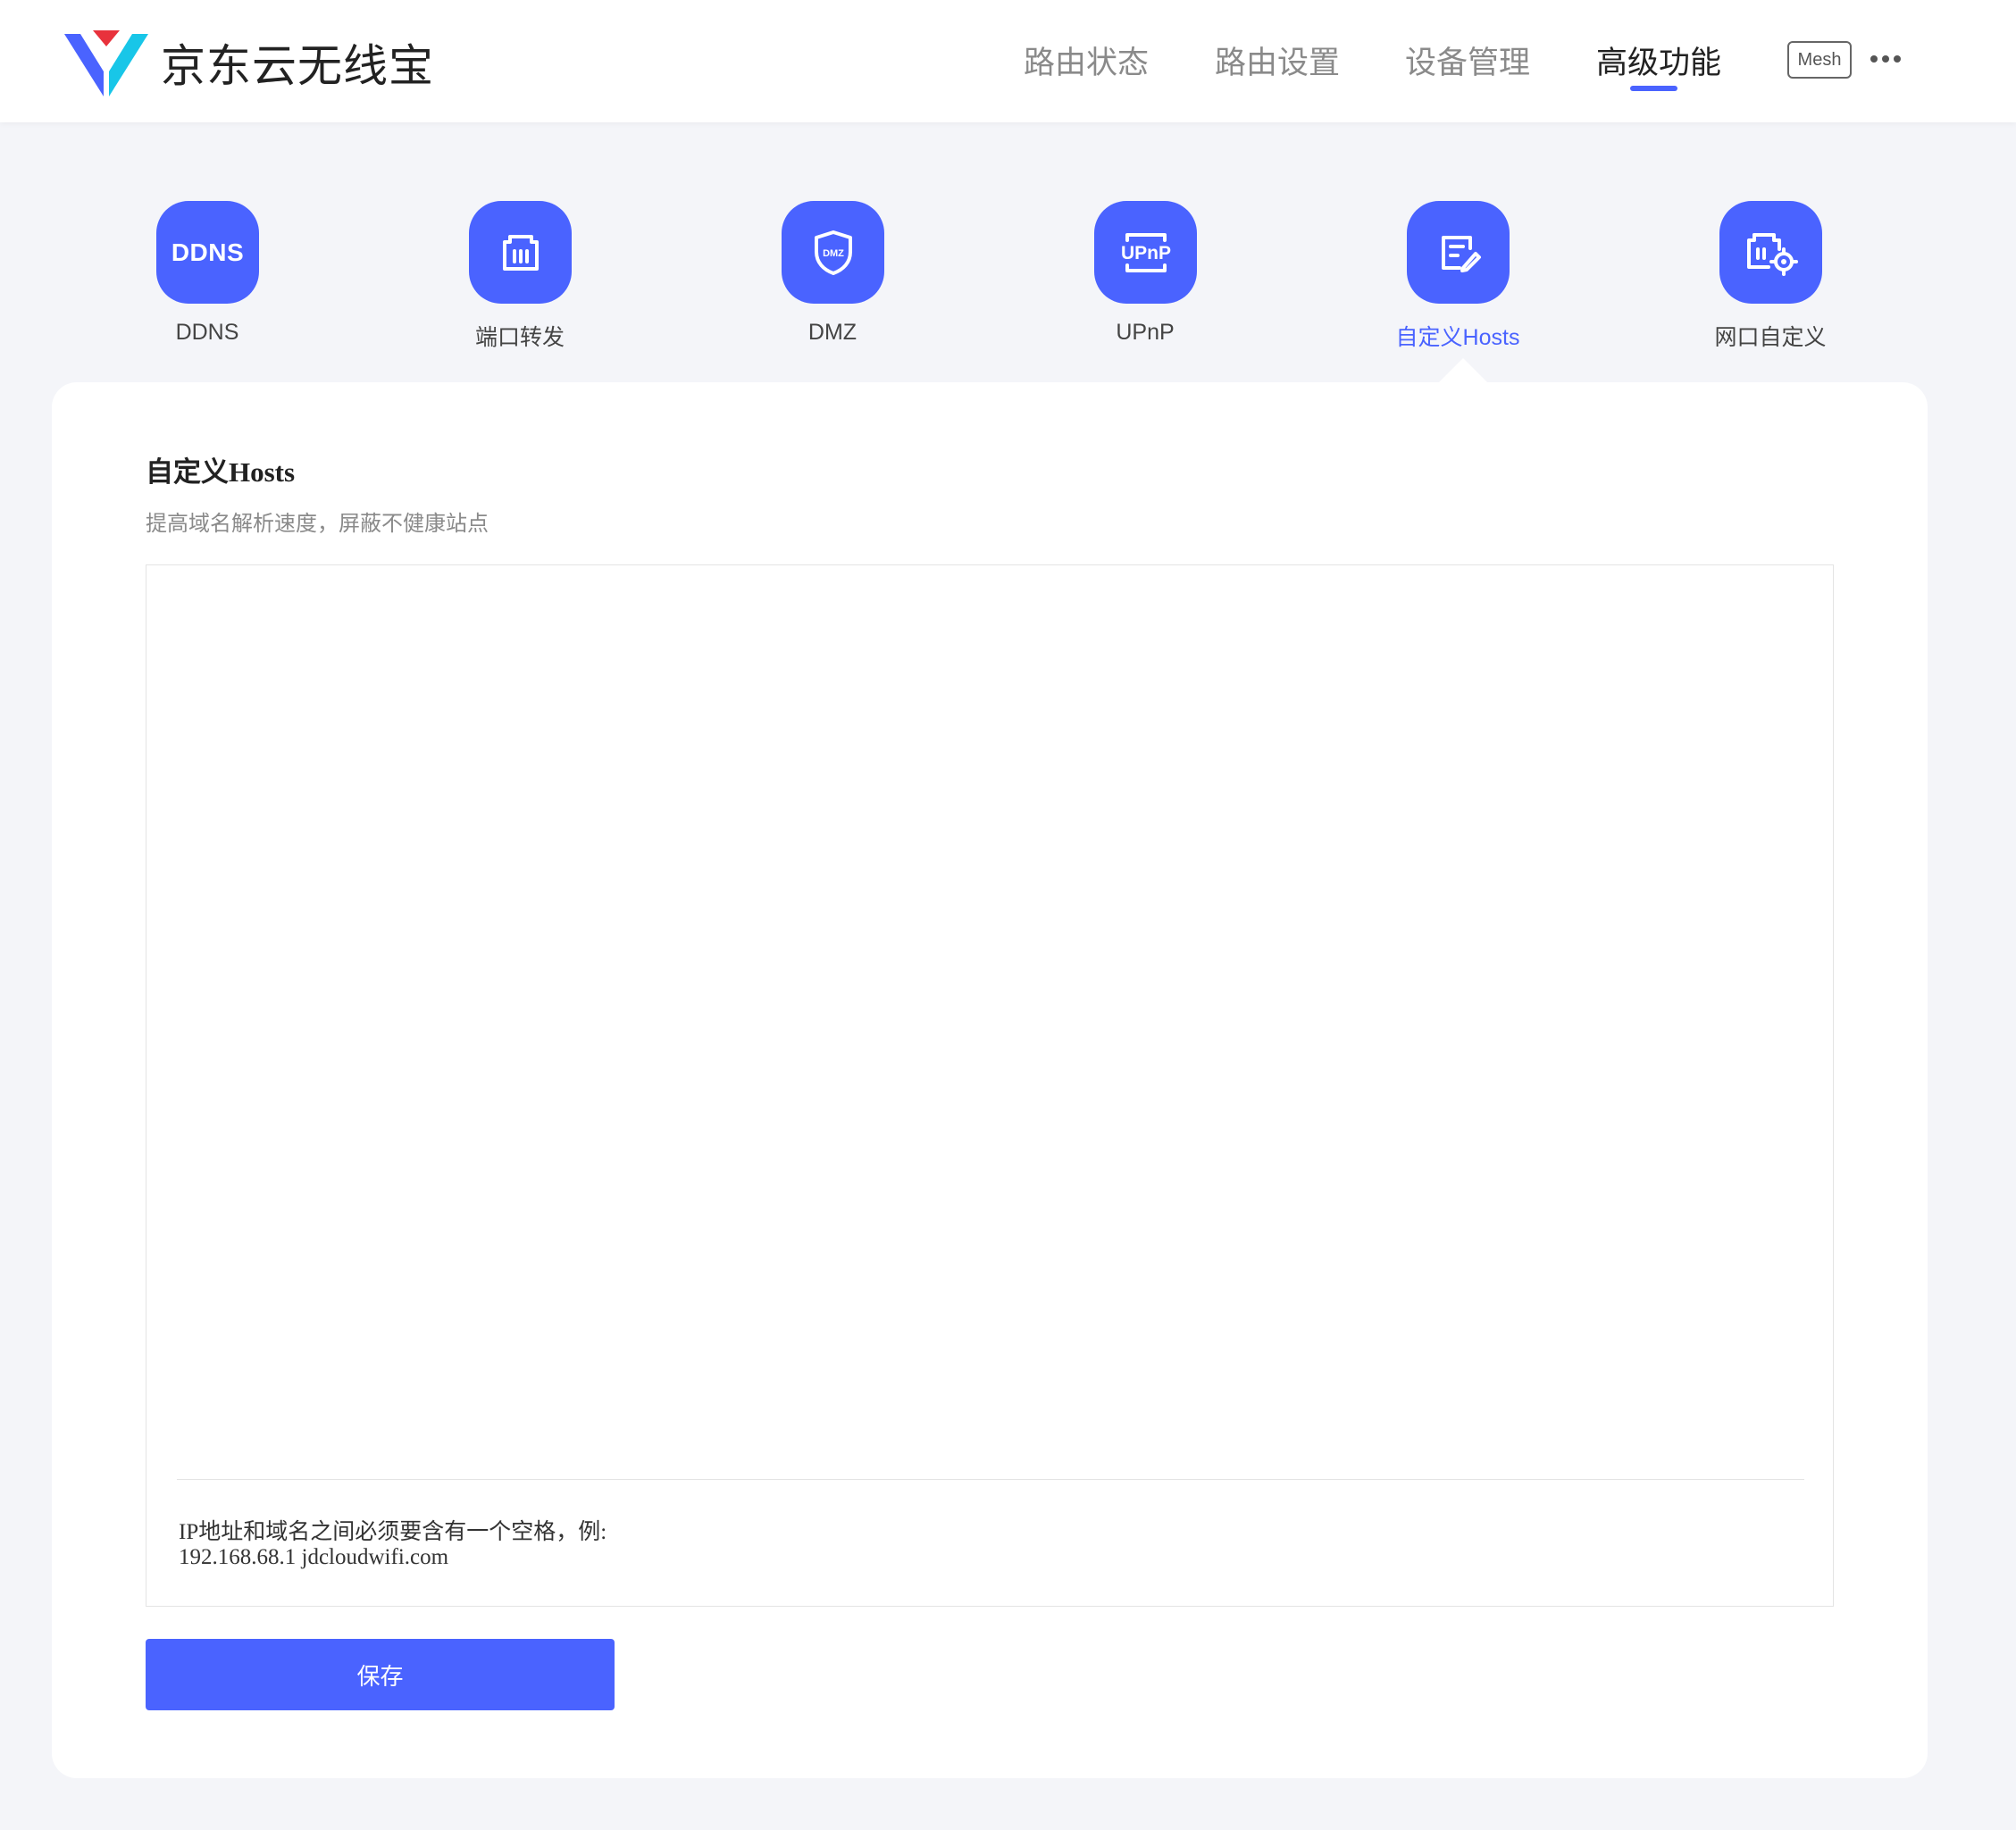 The image size is (2016, 1830). I want to click on svg-text: DMZ, so click(833, 254).